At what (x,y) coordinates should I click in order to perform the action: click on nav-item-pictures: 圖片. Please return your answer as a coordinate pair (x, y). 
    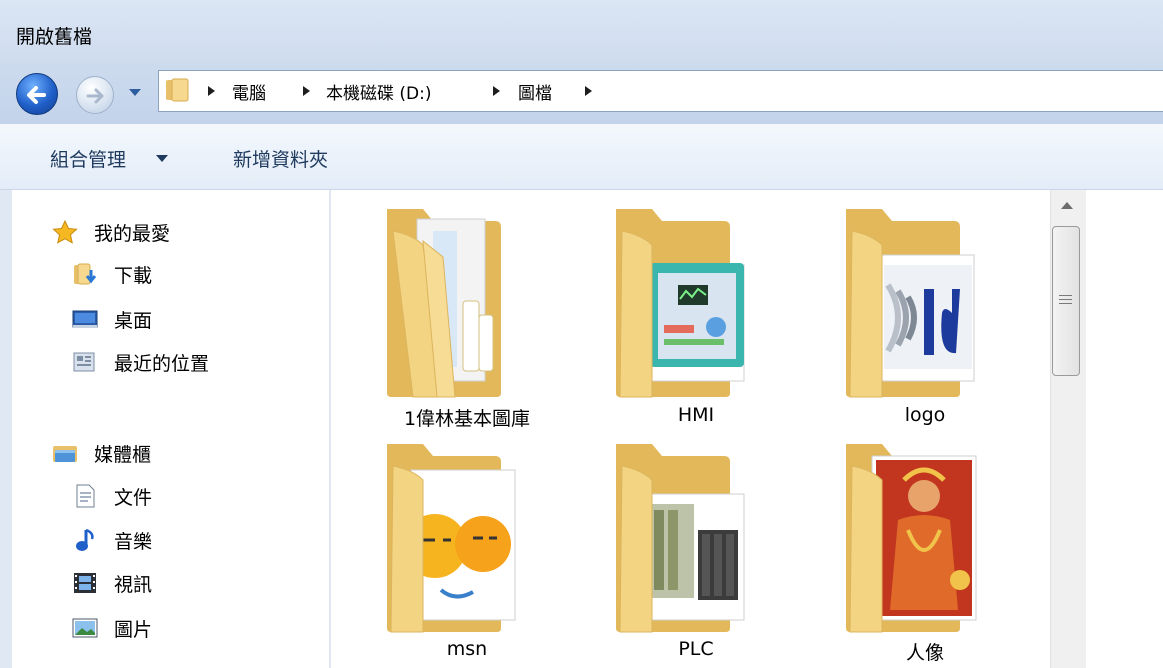
    Looking at the image, I should click on (133, 628).